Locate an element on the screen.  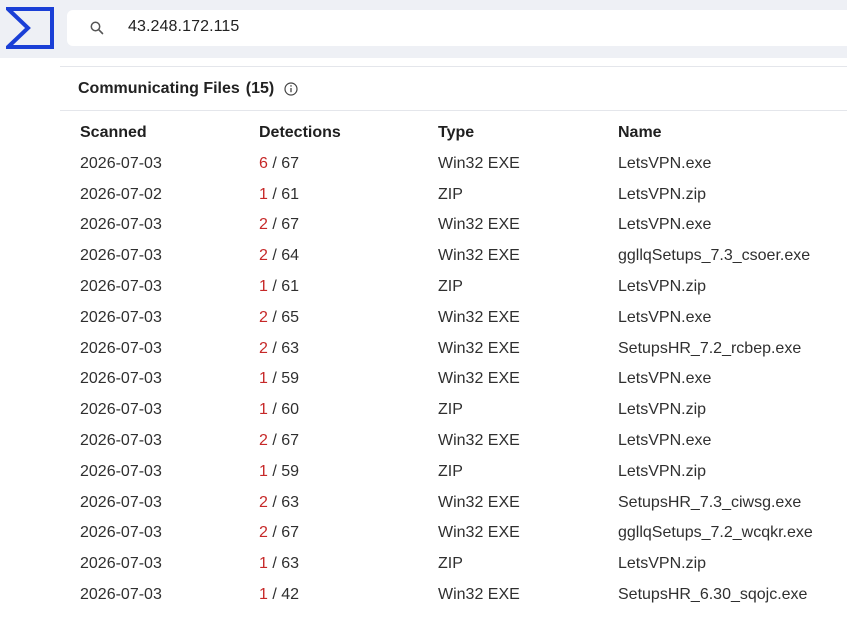
detection-total: / 60 is located at coordinates (286, 410).